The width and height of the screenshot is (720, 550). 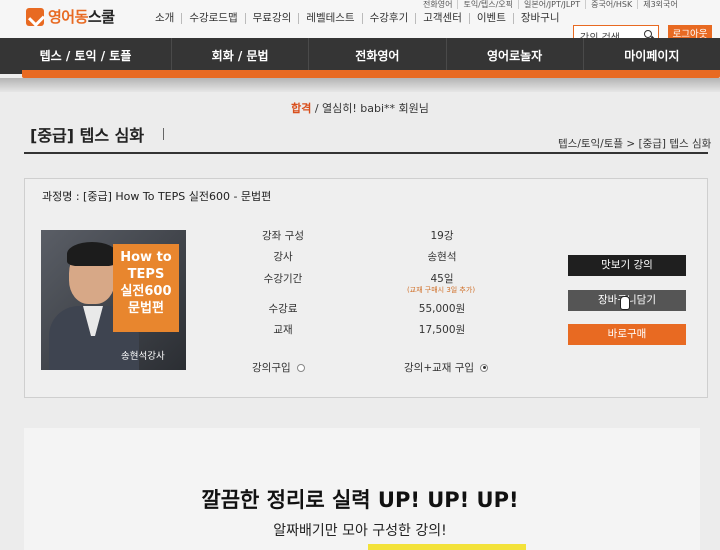 What do you see at coordinates (163, 134) in the screenshot?
I see `title-separator` at bounding box center [163, 134].